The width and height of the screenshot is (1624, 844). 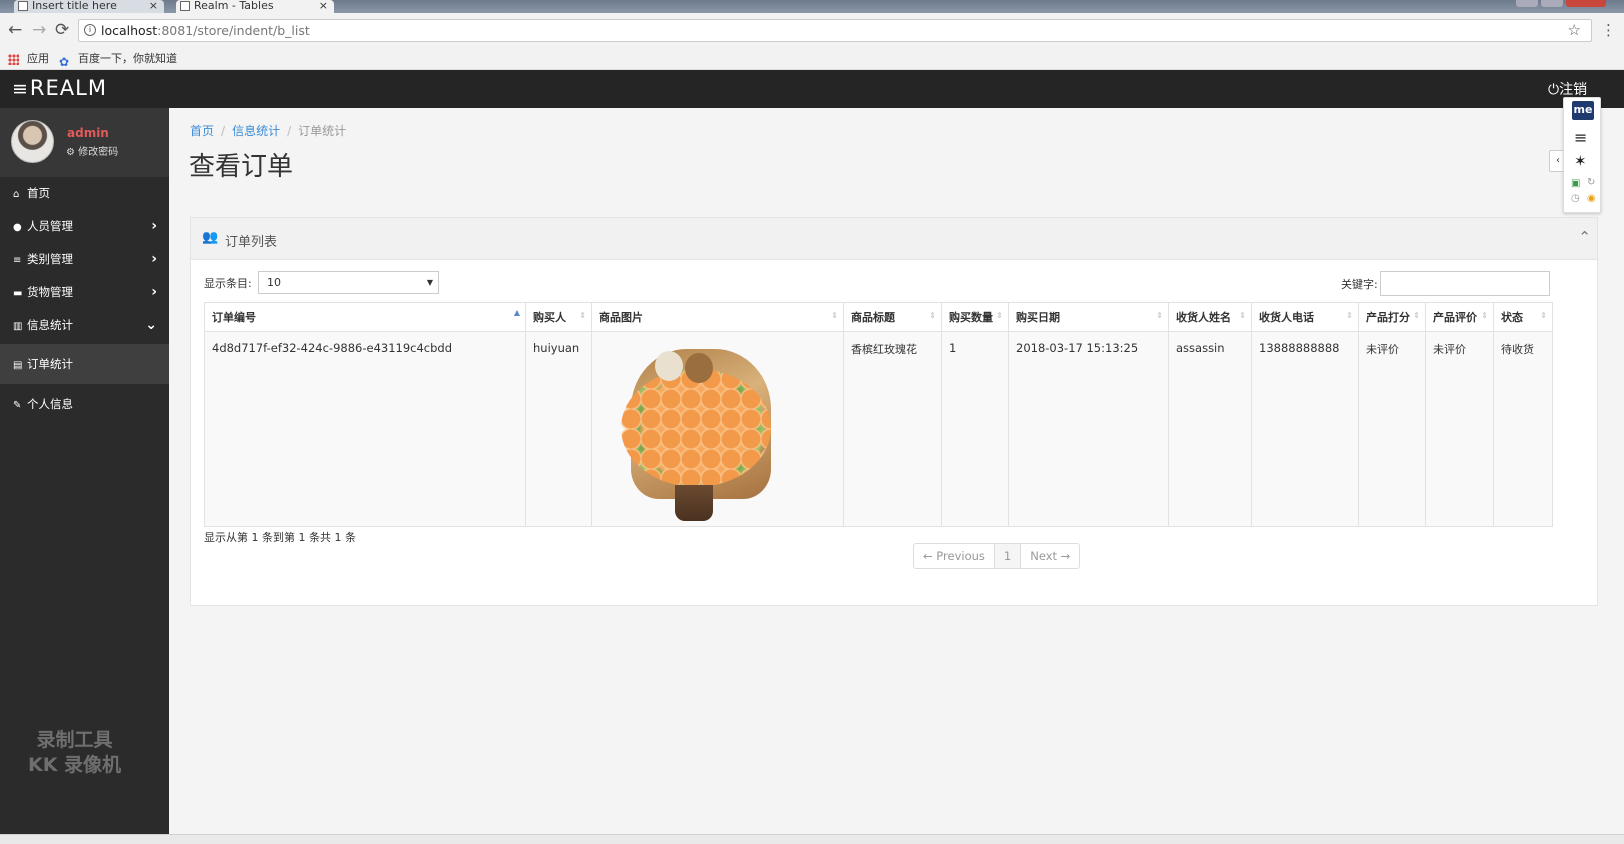 What do you see at coordinates (84, 404) in the screenshot?
I see `sidebar-item-profile: ✎ 个人信息` at bounding box center [84, 404].